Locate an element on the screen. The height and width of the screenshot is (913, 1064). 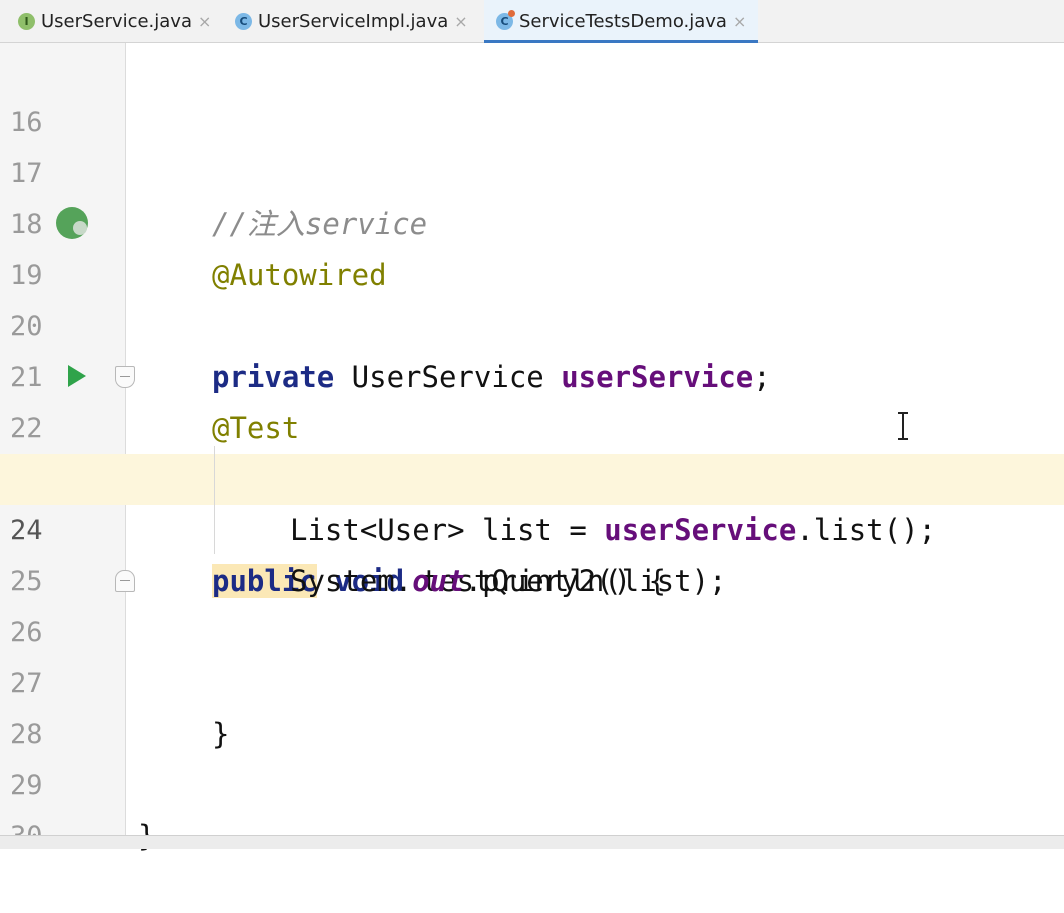
code-line: 27 is located at coordinates (532, 653).